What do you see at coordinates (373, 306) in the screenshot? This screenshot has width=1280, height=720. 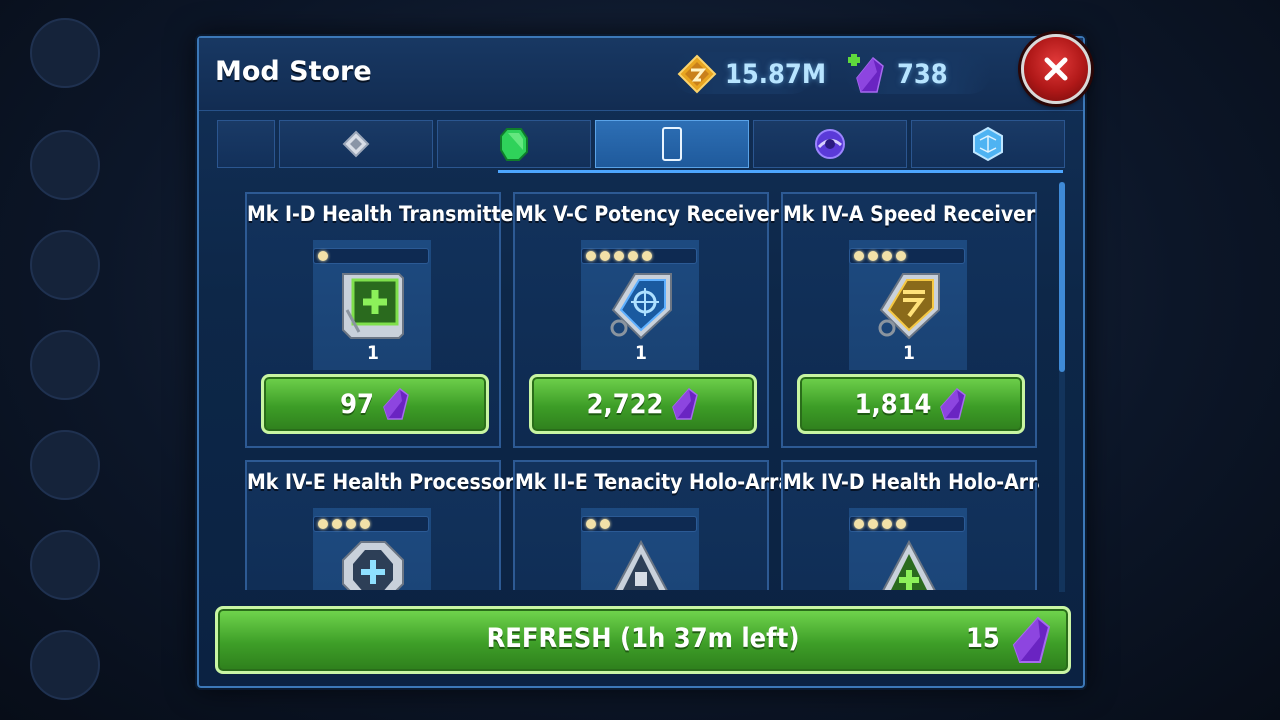 I see `health-transmitter-icon` at bounding box center [373, 306].